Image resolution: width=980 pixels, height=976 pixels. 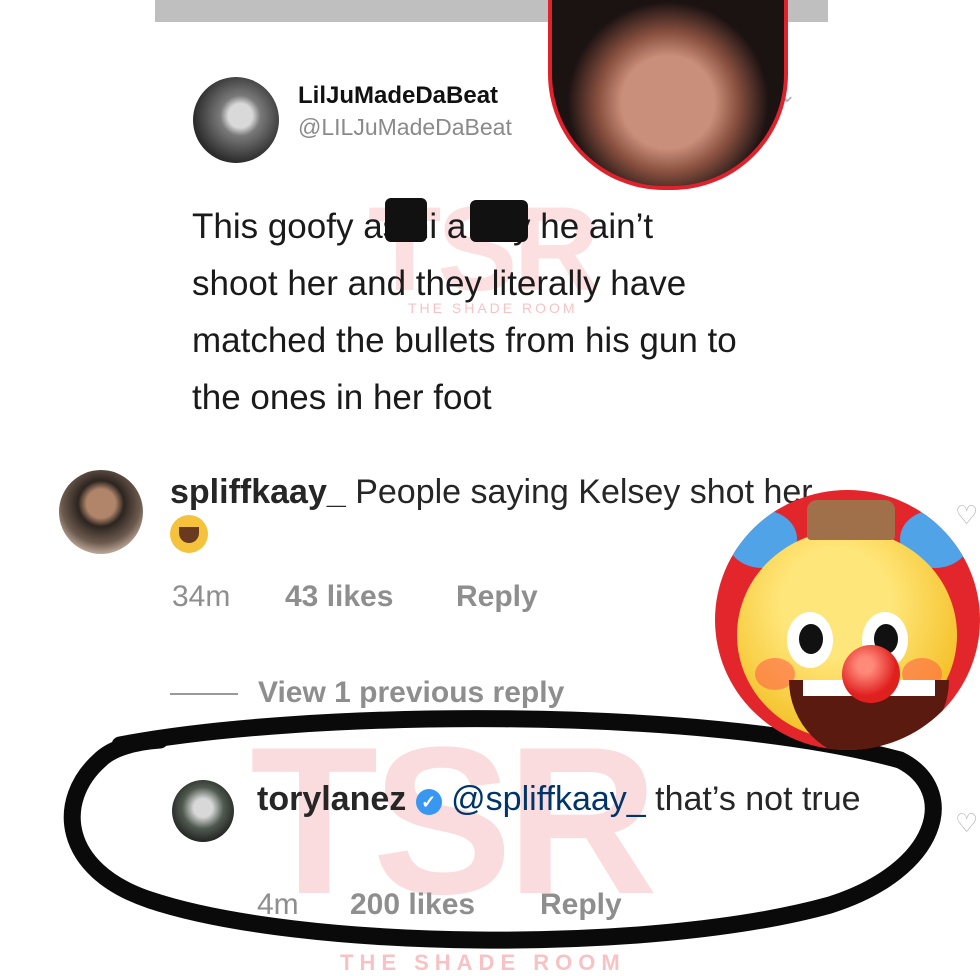 I want to click on clown-hat, so click(x=851, y=520).